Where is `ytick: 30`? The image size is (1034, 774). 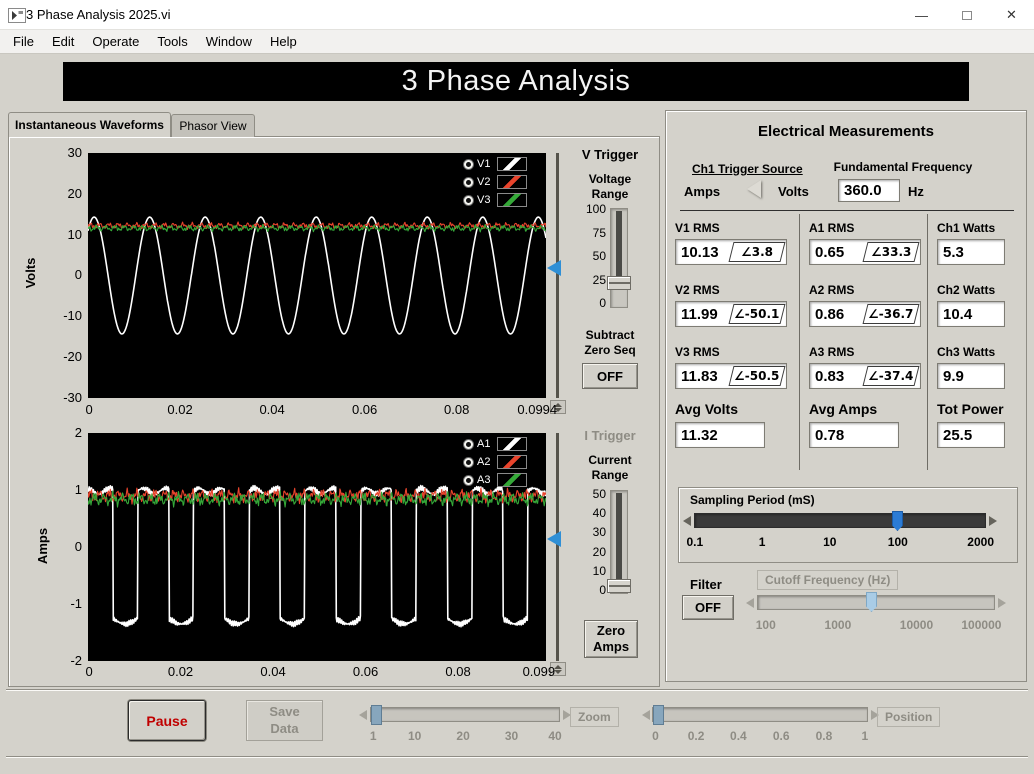
ytick: 30 is located at coordinates (74, 152).